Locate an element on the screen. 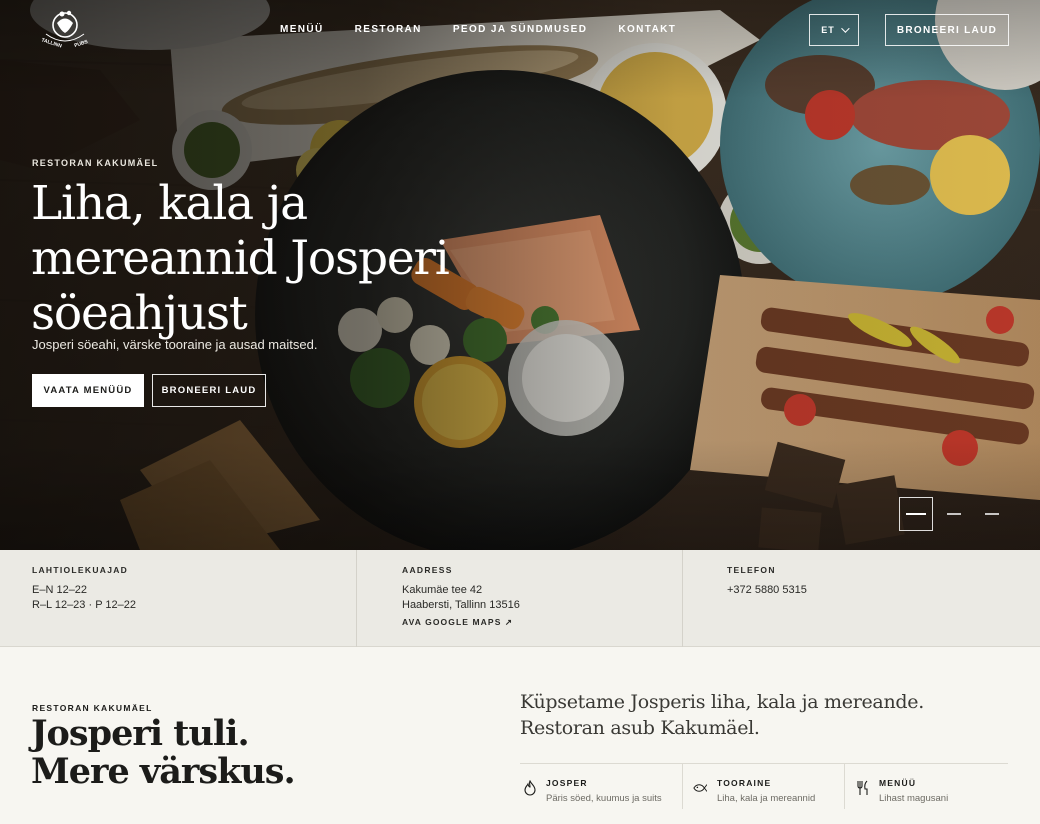  logo-text-right: PUBS is located at coordinates (82, 43).